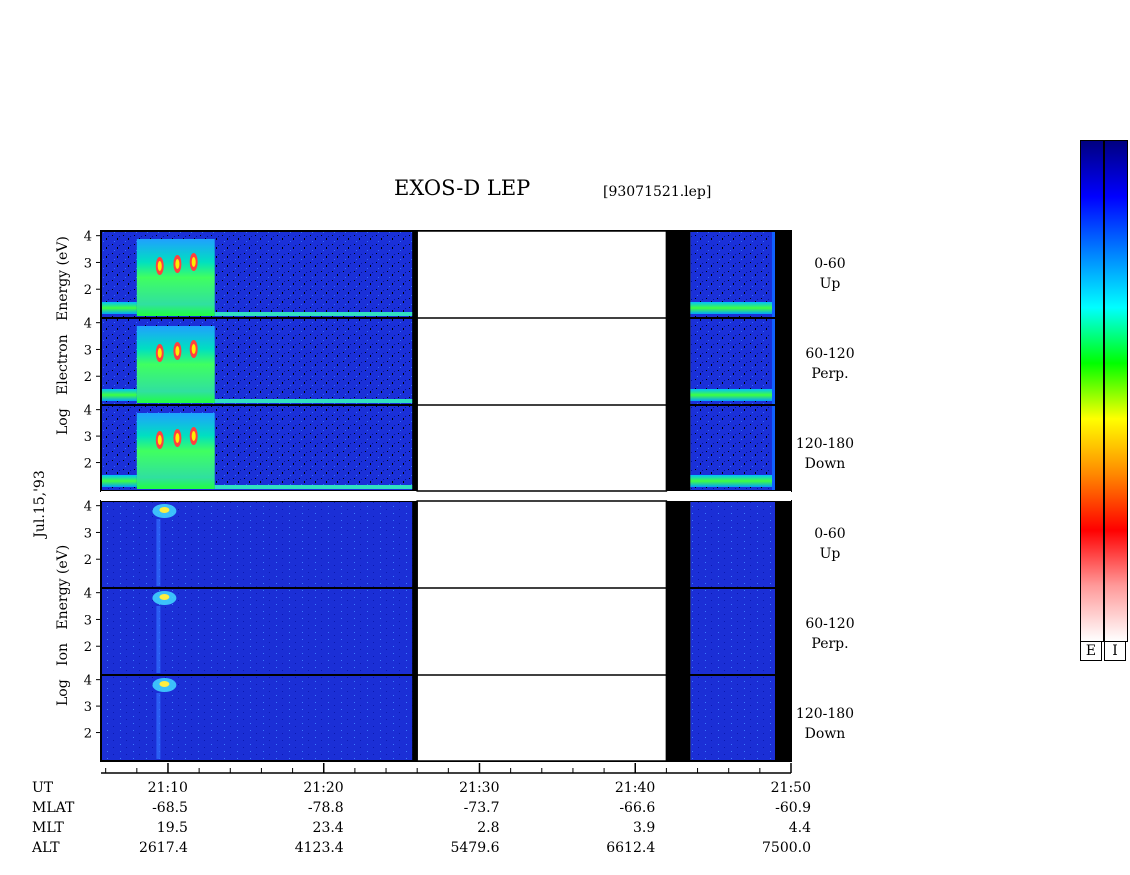 The width and height of the screenshot is (1130, 875). What do you see at coordinates (635, 788) in the screenshot?
I see `footer-ut-value: 21:40` at bounding box center [635, 788].